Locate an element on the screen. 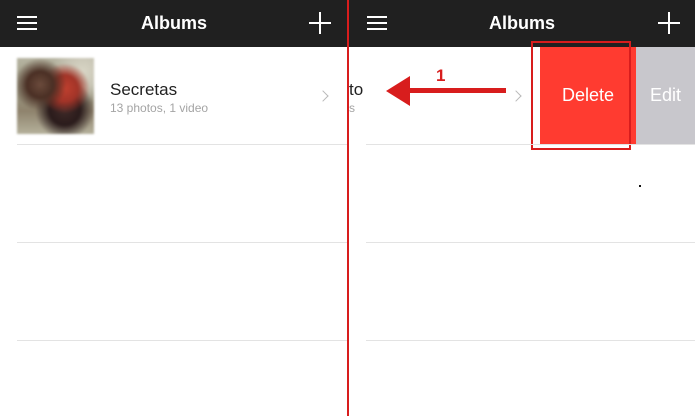  step-number: 1 is located at coordinates (441, 75).